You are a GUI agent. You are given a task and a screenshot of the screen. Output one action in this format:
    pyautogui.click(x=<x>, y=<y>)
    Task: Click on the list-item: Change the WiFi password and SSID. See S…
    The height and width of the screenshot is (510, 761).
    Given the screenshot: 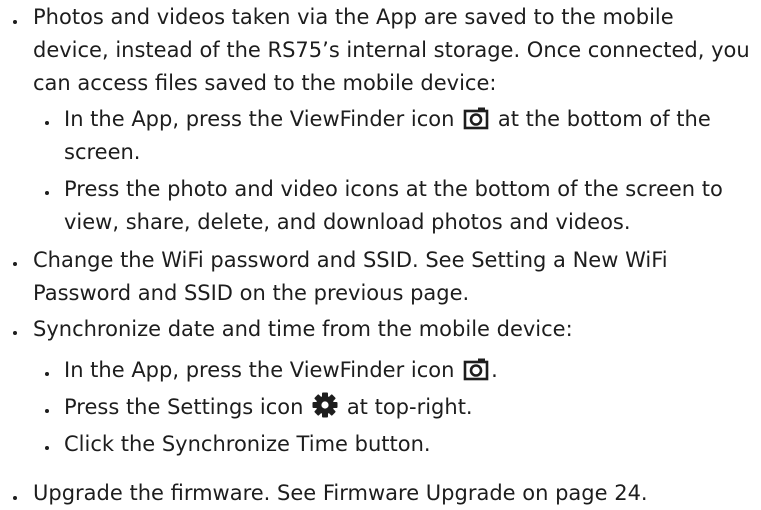 What is the action you would take?
    pyautogui.click(x=353, y=277)
    